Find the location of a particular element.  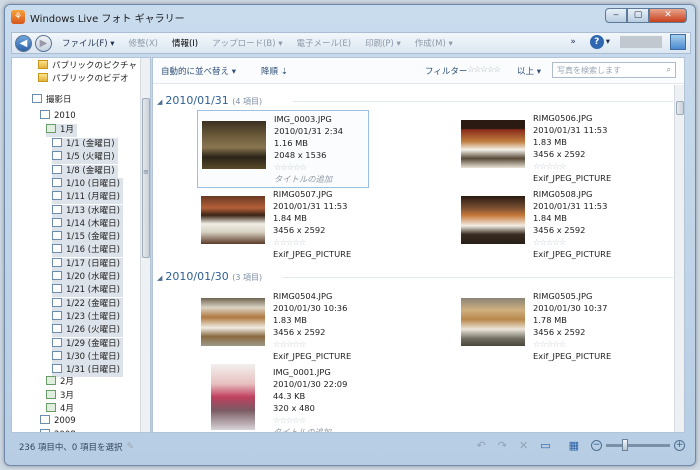

toolbar-menu-item: 情報(I) is located at coordinates (185, 43).